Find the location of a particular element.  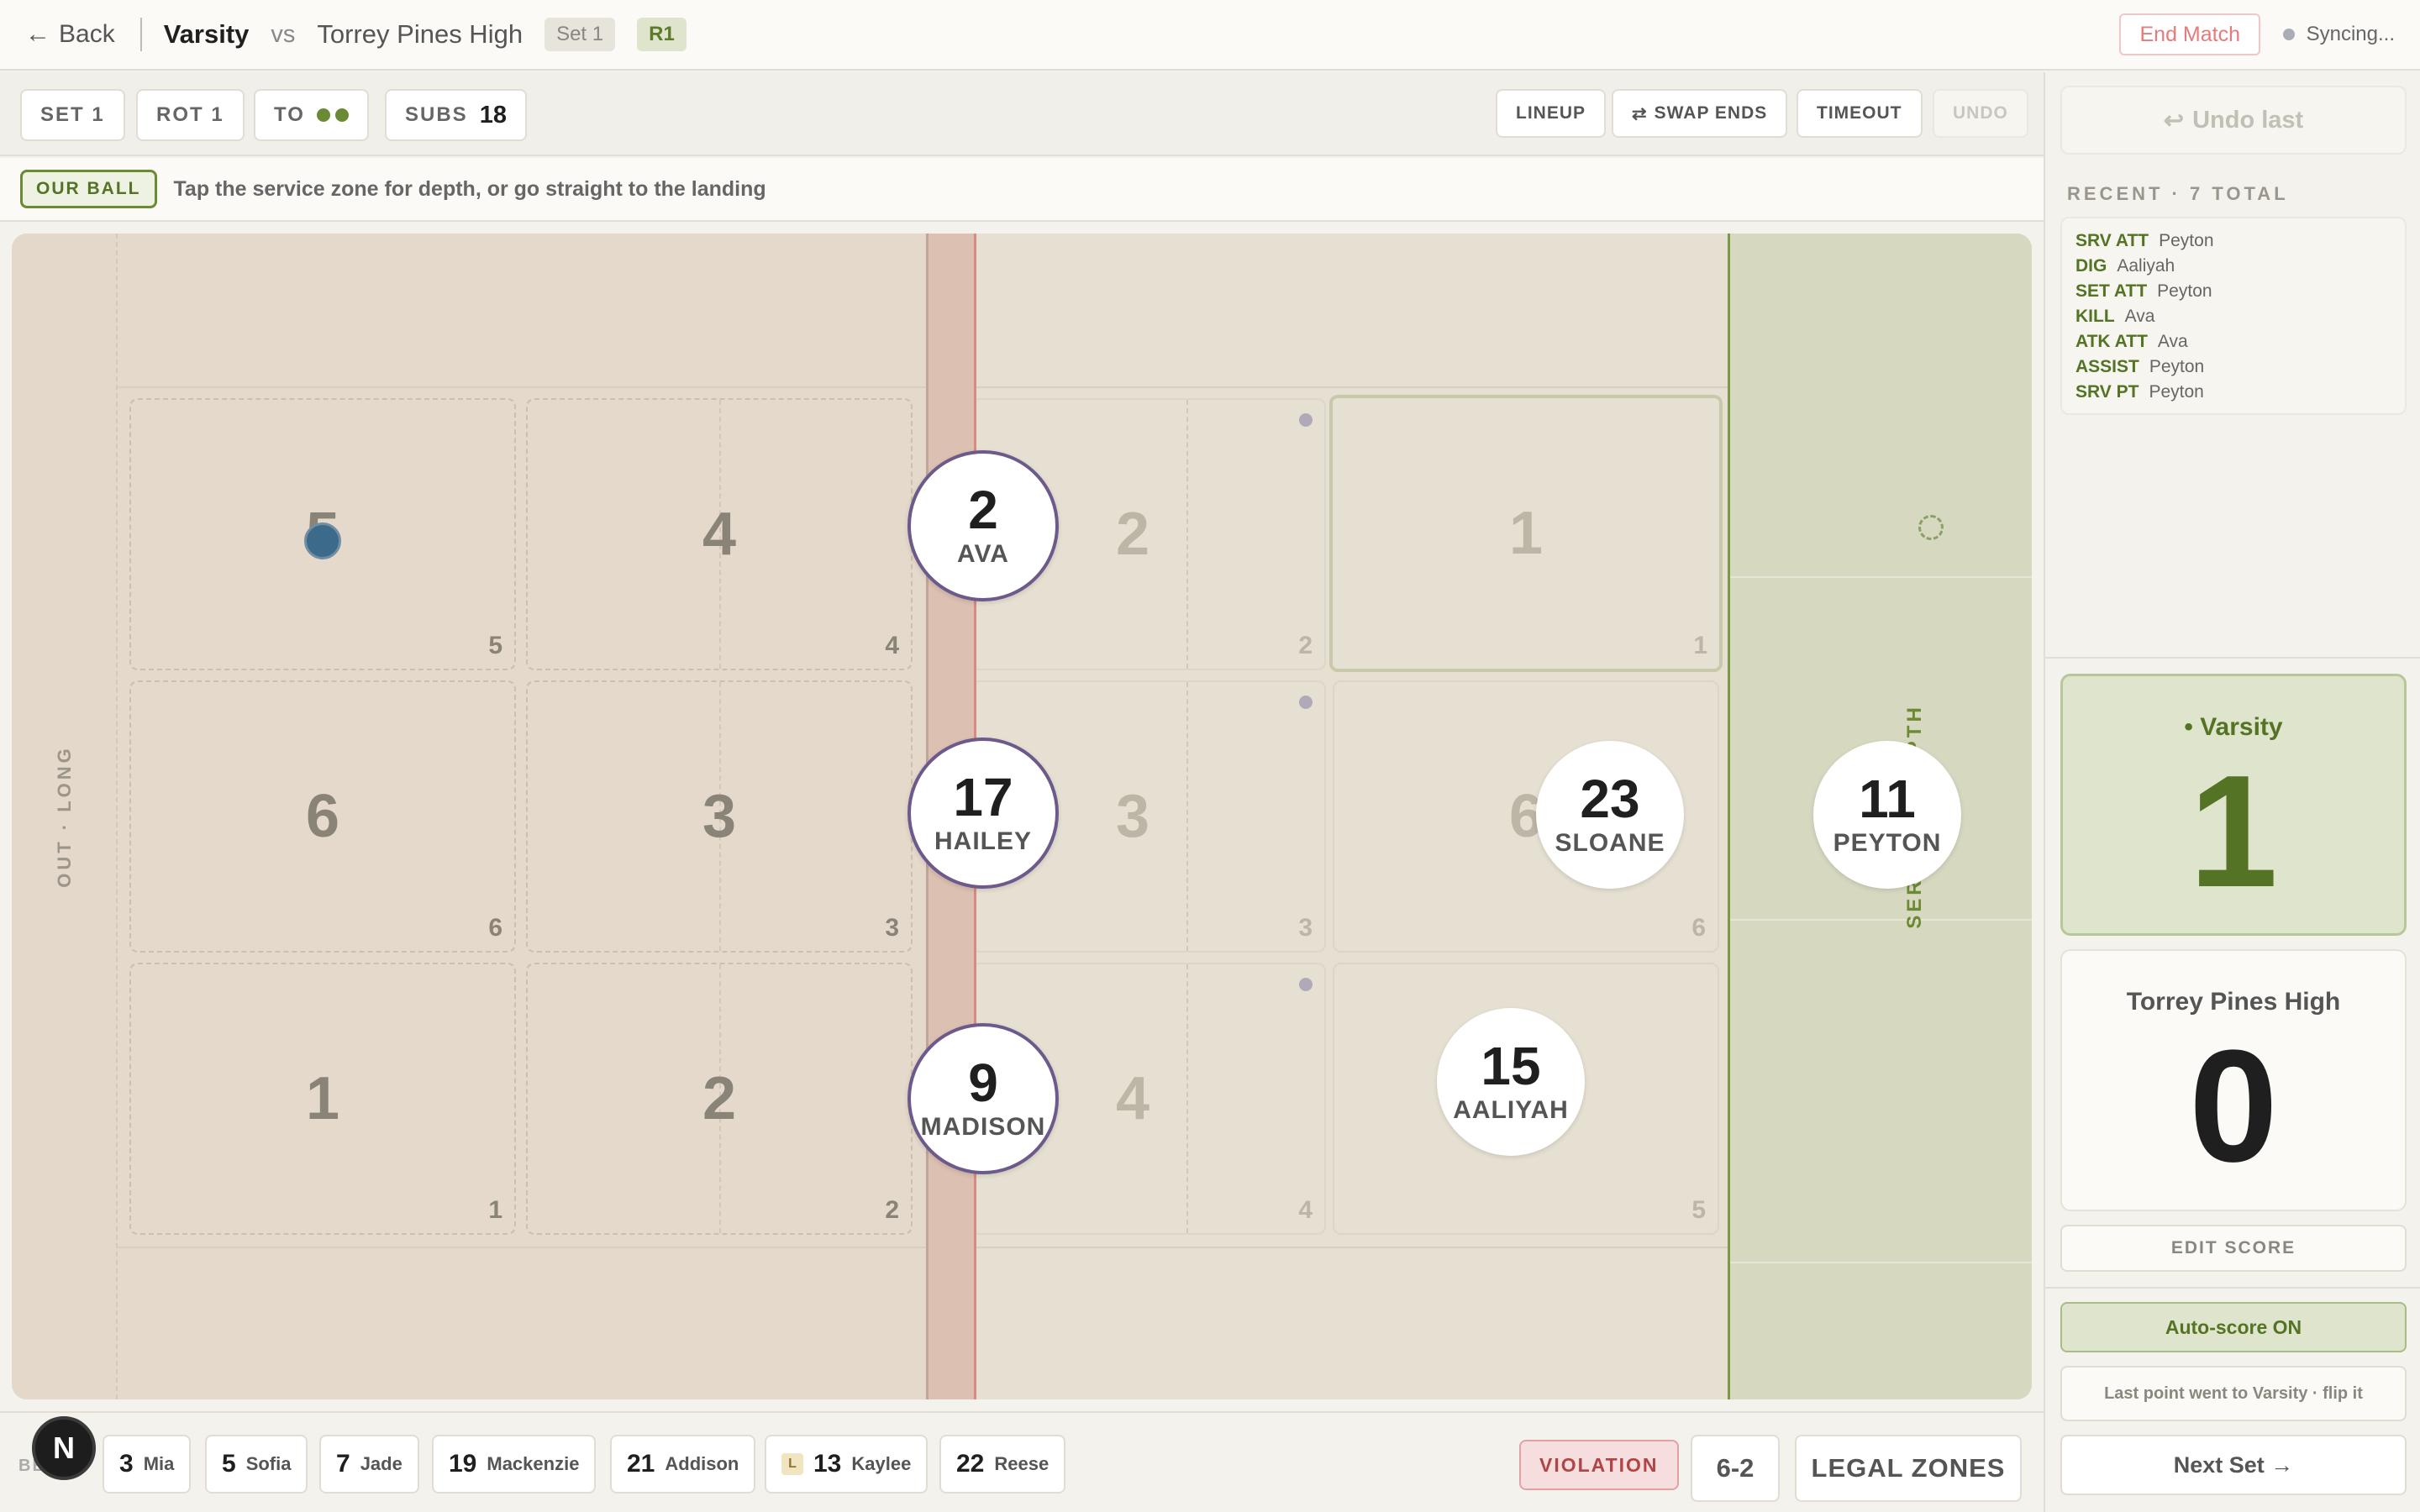

sync-dot-icon is located at coordinates (2288, 34).